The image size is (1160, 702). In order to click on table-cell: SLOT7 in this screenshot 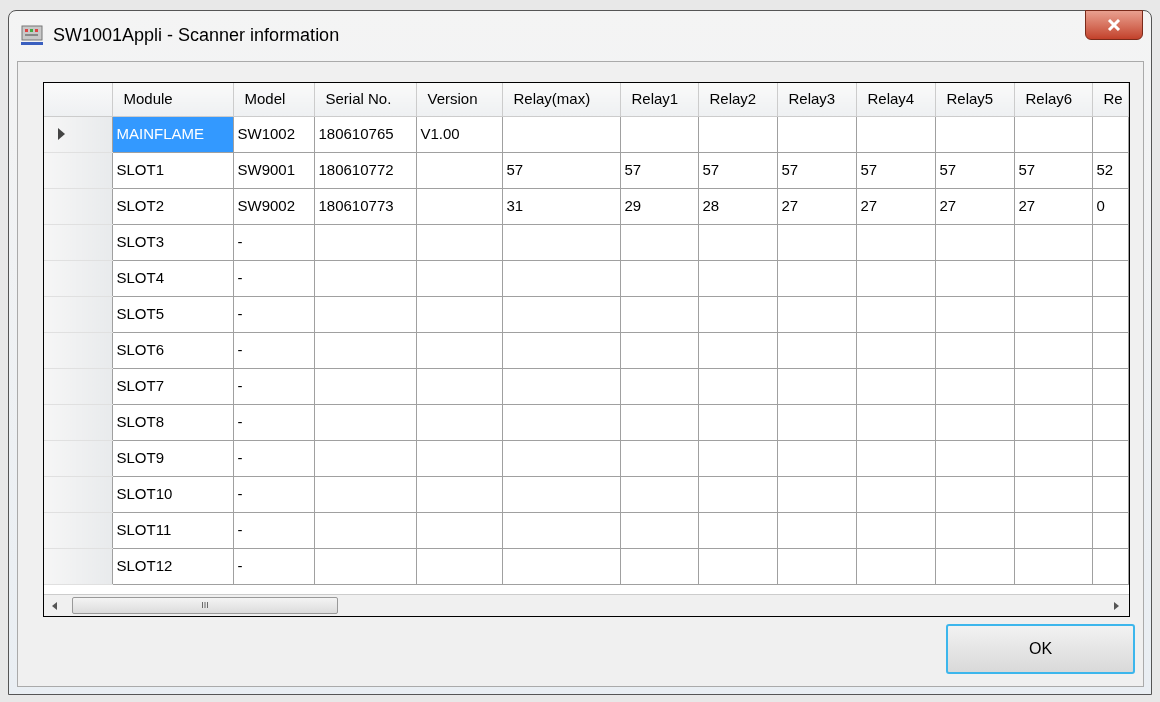, I will do `click(172, 386)`.